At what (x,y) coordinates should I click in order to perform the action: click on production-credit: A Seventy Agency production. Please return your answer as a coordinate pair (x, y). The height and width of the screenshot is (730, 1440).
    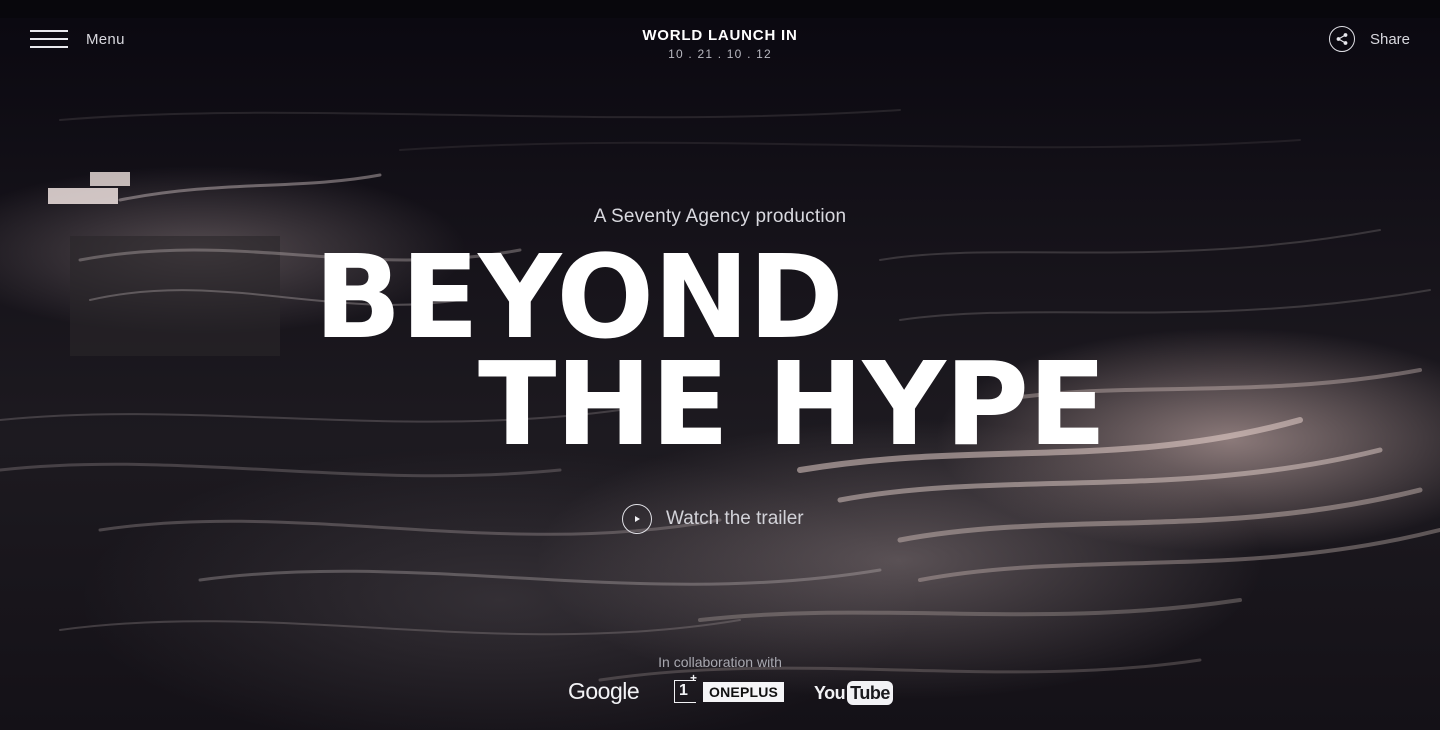
    Looking at the image, I should click on (720, 216).